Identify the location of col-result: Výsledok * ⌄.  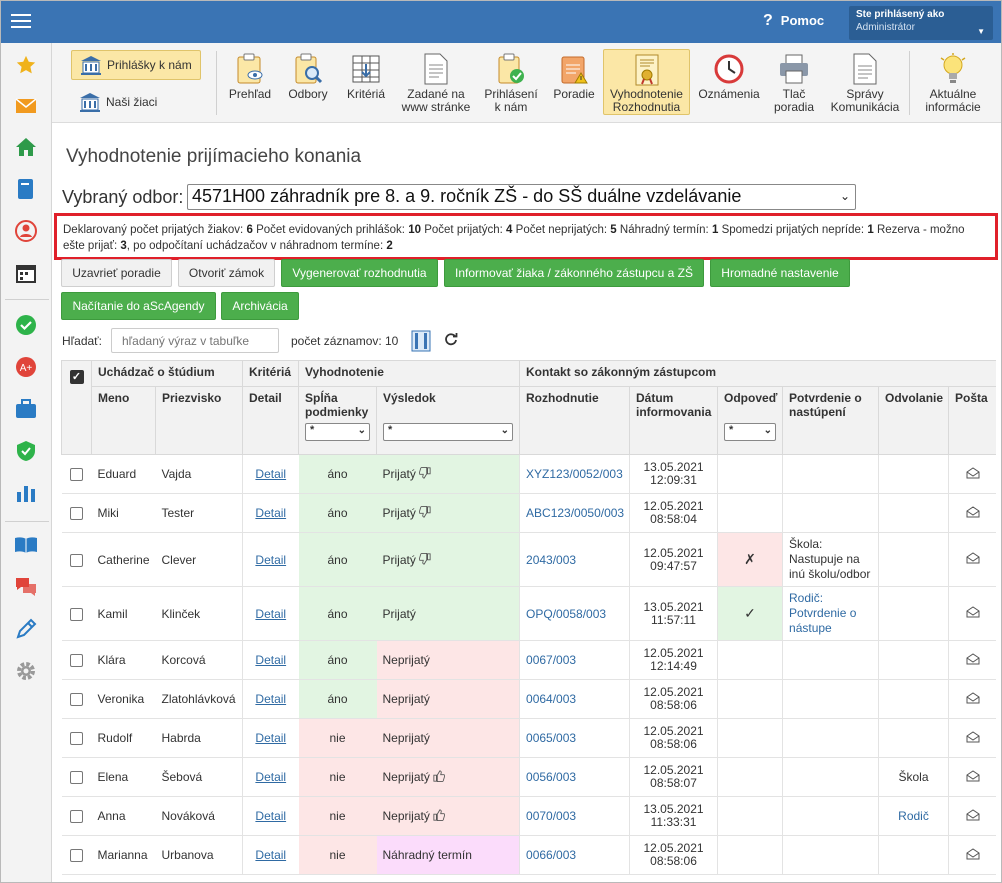
(448, 420).